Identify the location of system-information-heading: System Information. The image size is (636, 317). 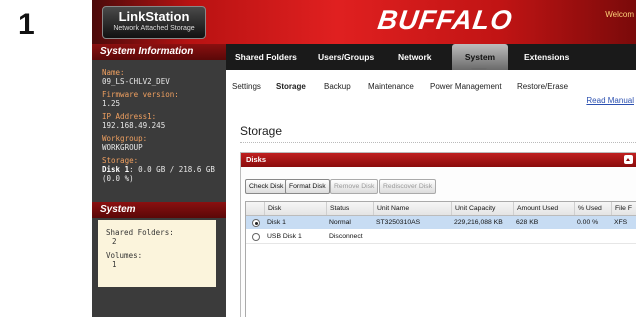
(159, 52).